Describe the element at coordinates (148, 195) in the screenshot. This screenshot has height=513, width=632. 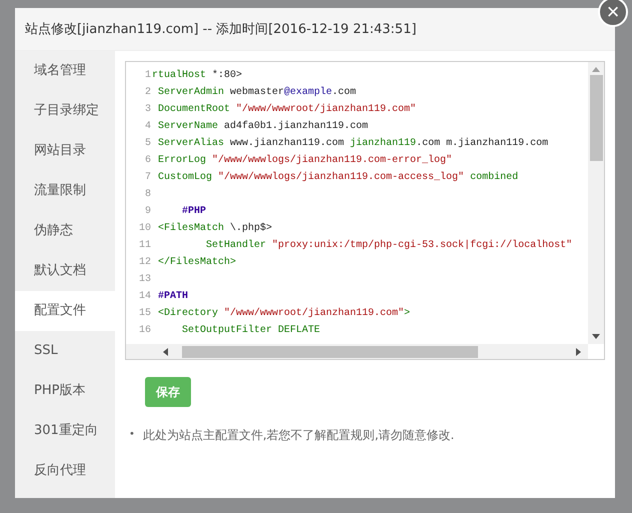
I see `line-number: 8` at that location.